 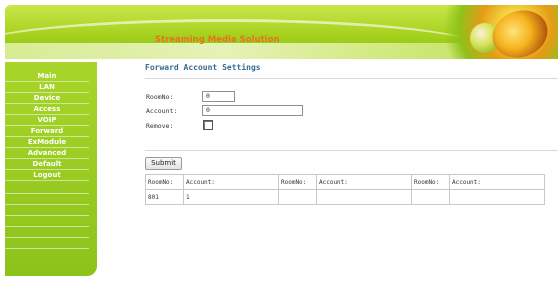 I want to click on sidebar-item-advanced: Advanced, so click(x=47, y=153).